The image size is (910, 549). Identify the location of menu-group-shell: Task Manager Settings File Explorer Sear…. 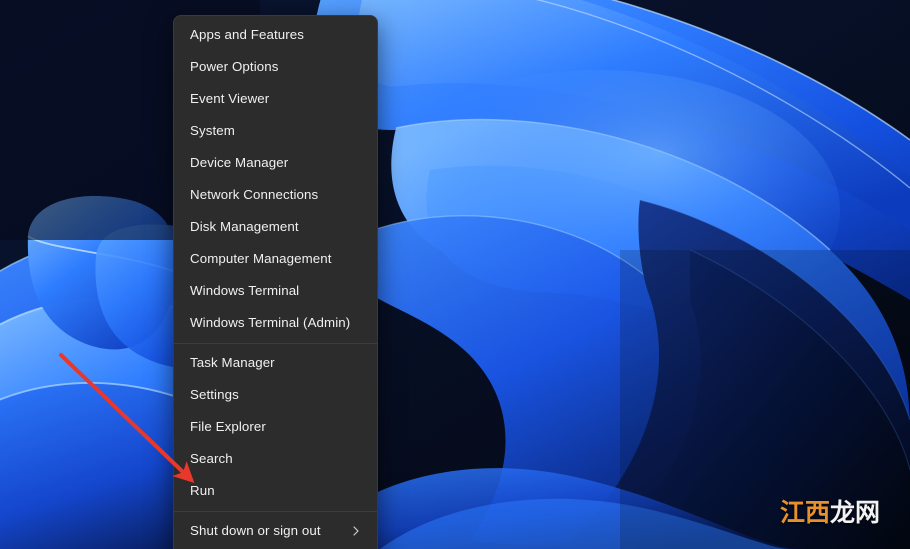
(275, 427).